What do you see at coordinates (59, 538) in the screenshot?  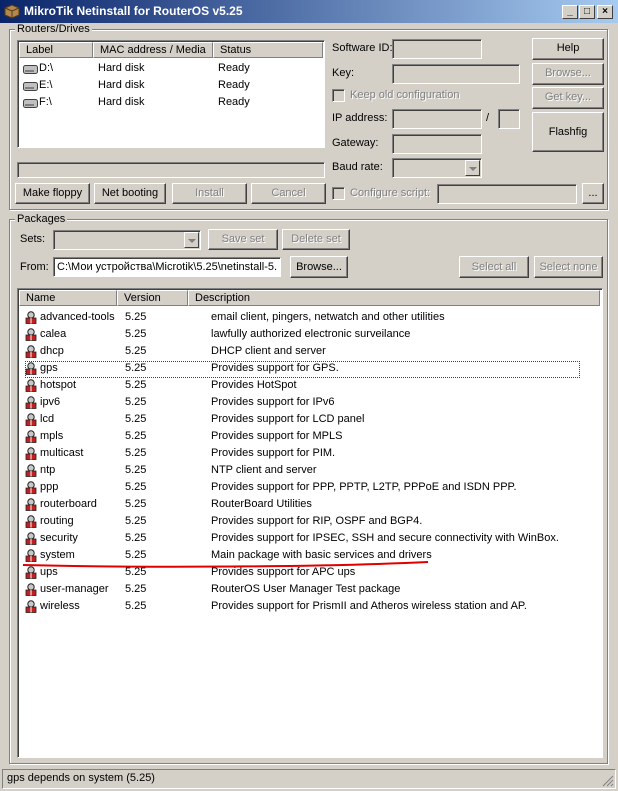 I see `package-name: security` at bounding box center [59, 538].